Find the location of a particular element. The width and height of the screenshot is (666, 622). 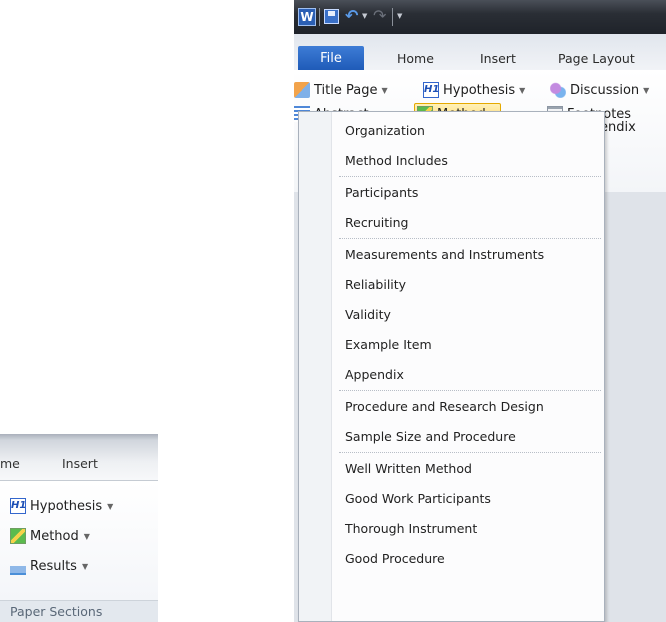

inset-tab-bar: me Insert is located at coordinates (79, 457).